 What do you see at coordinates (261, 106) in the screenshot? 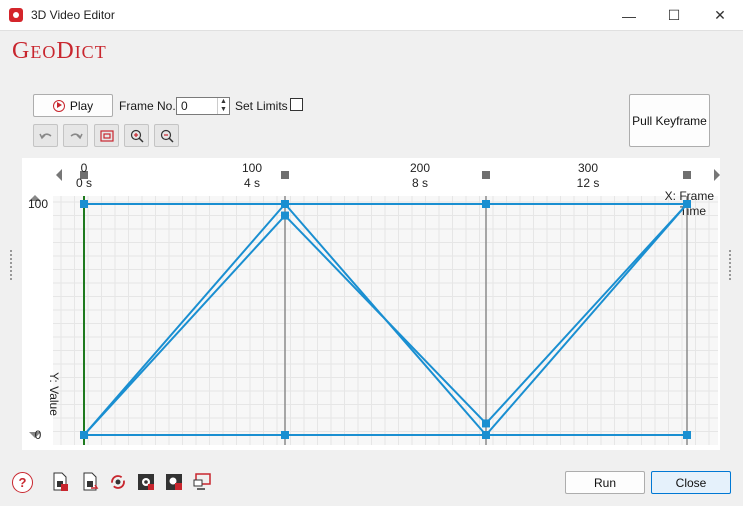
I see `set-limits-label: Set Limits` at bounding box center [261, 106].